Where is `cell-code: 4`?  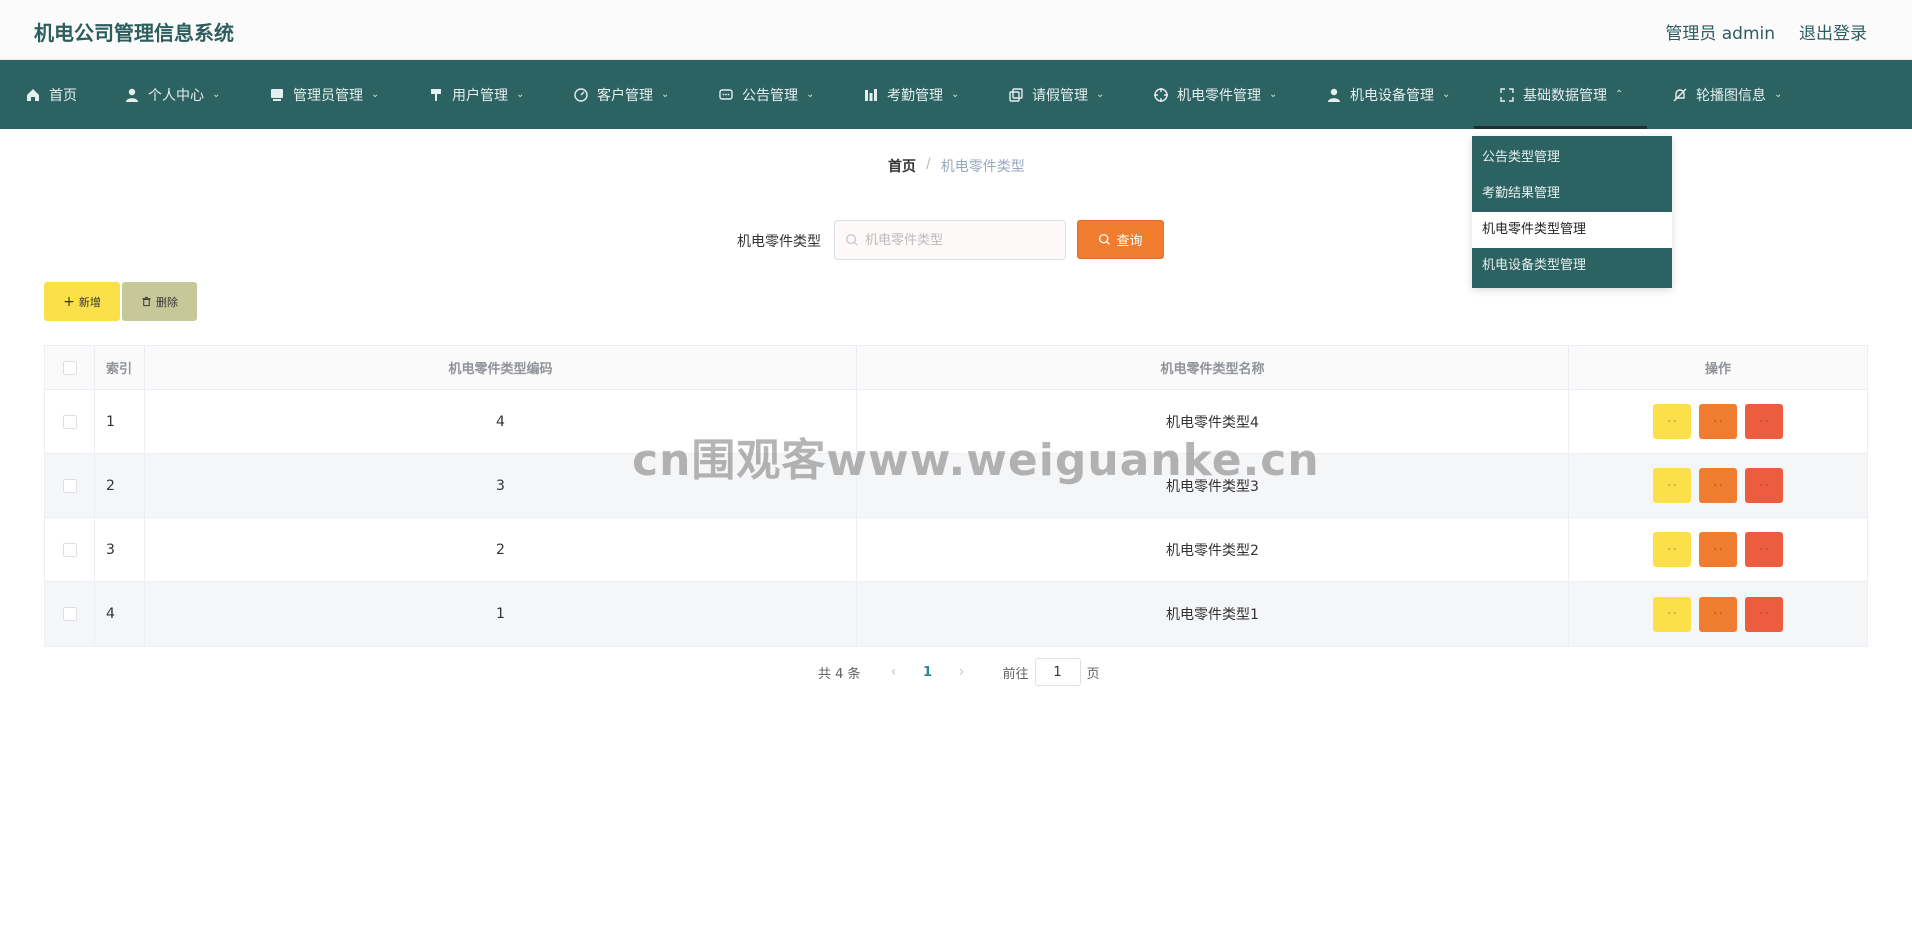 cell-code: 4 is located at coordinates (501, 421).